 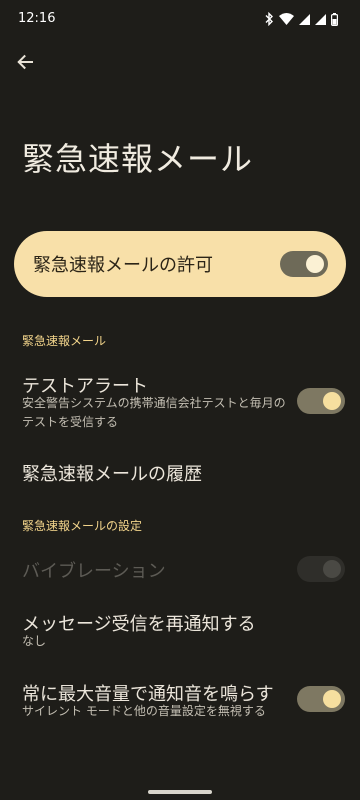 What do you see at coordinates (321, 401) in the screenshot?
I see `test-alert-switch` at bounding box center [321, 401].